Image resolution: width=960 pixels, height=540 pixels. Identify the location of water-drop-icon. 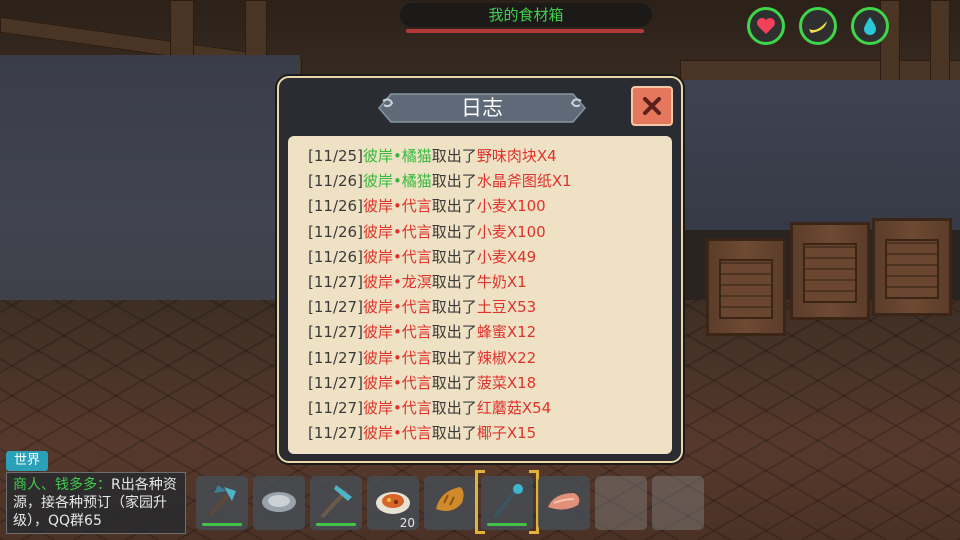
(870, 26).